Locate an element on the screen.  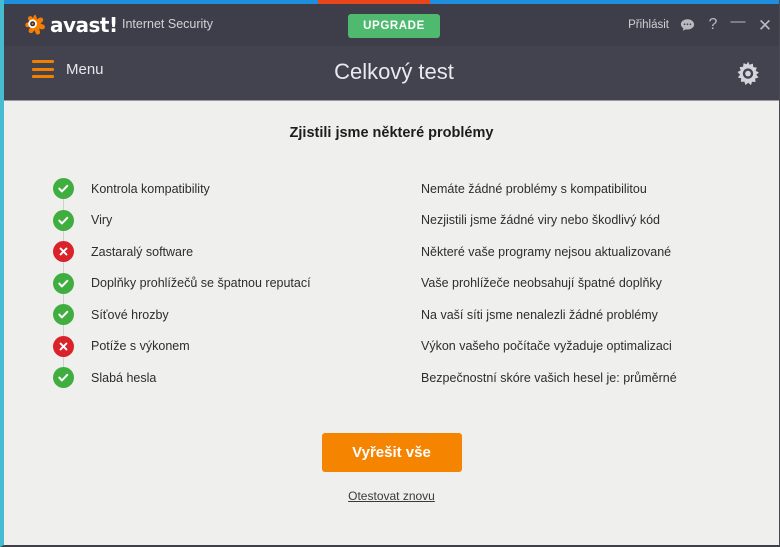
result-heading: Zjistili jsme některé problémy is located at coordinates (391, 133).